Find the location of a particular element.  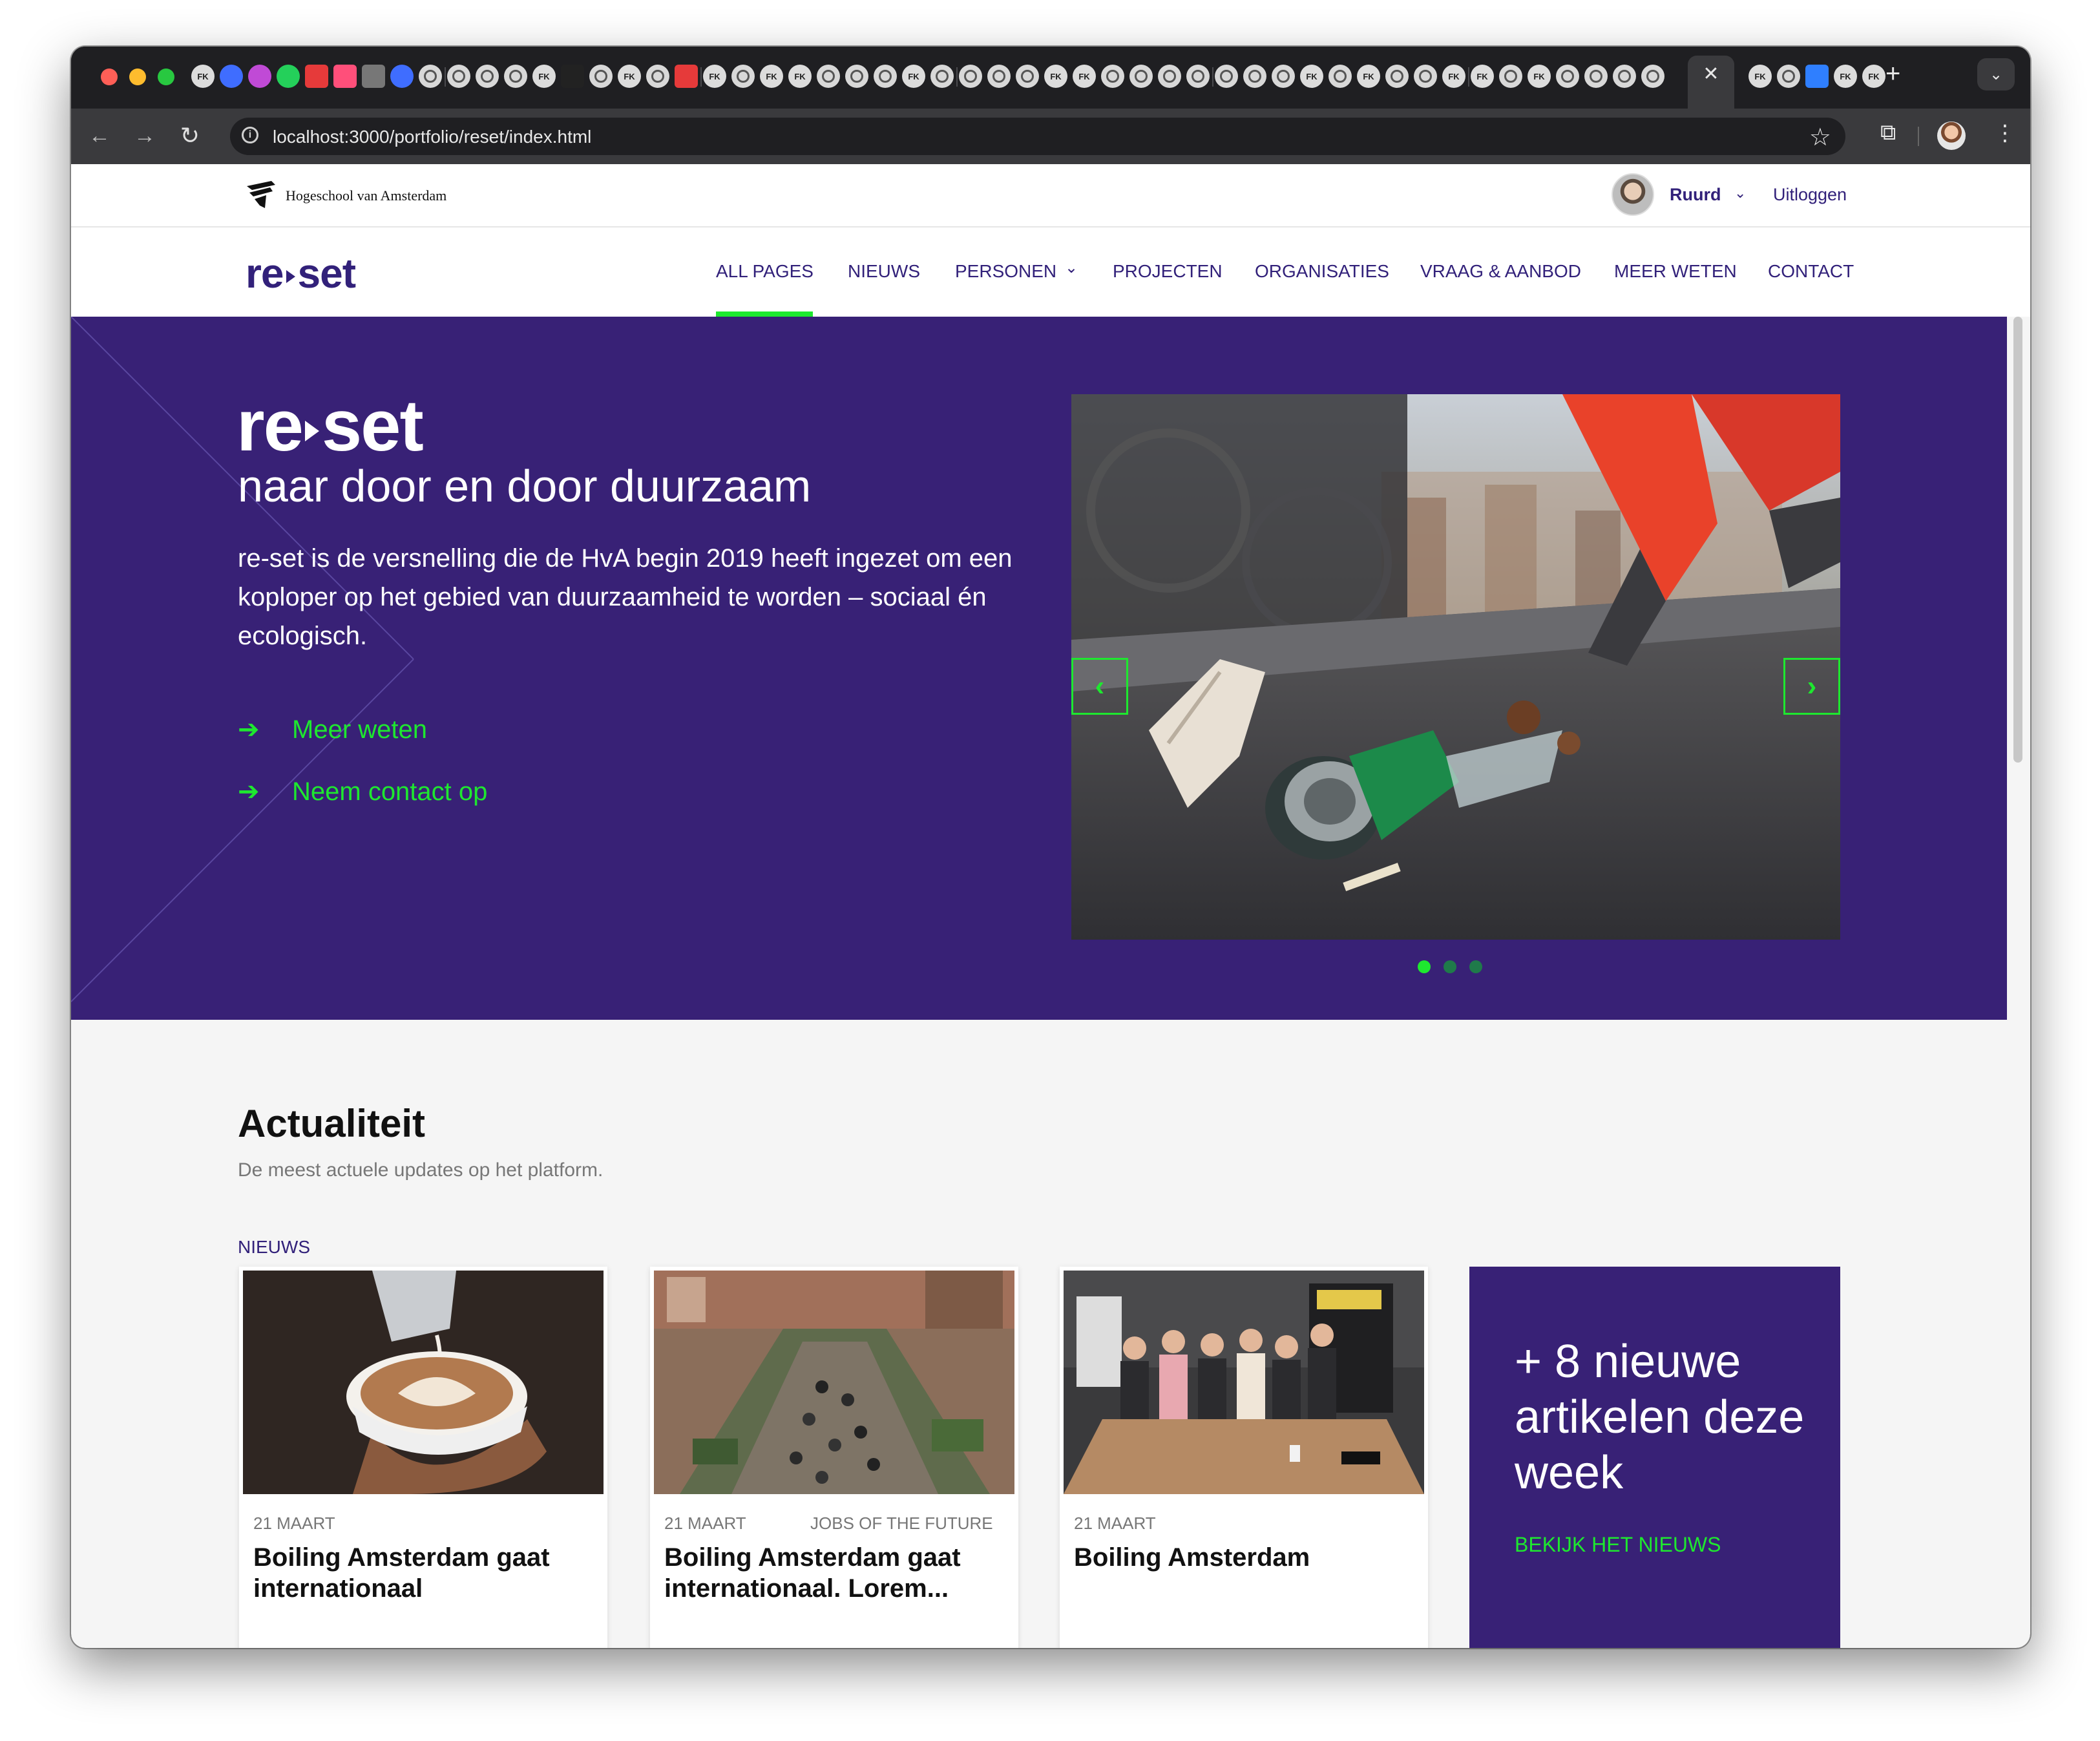

zoom-window-button is located at coordinates (166, 77).